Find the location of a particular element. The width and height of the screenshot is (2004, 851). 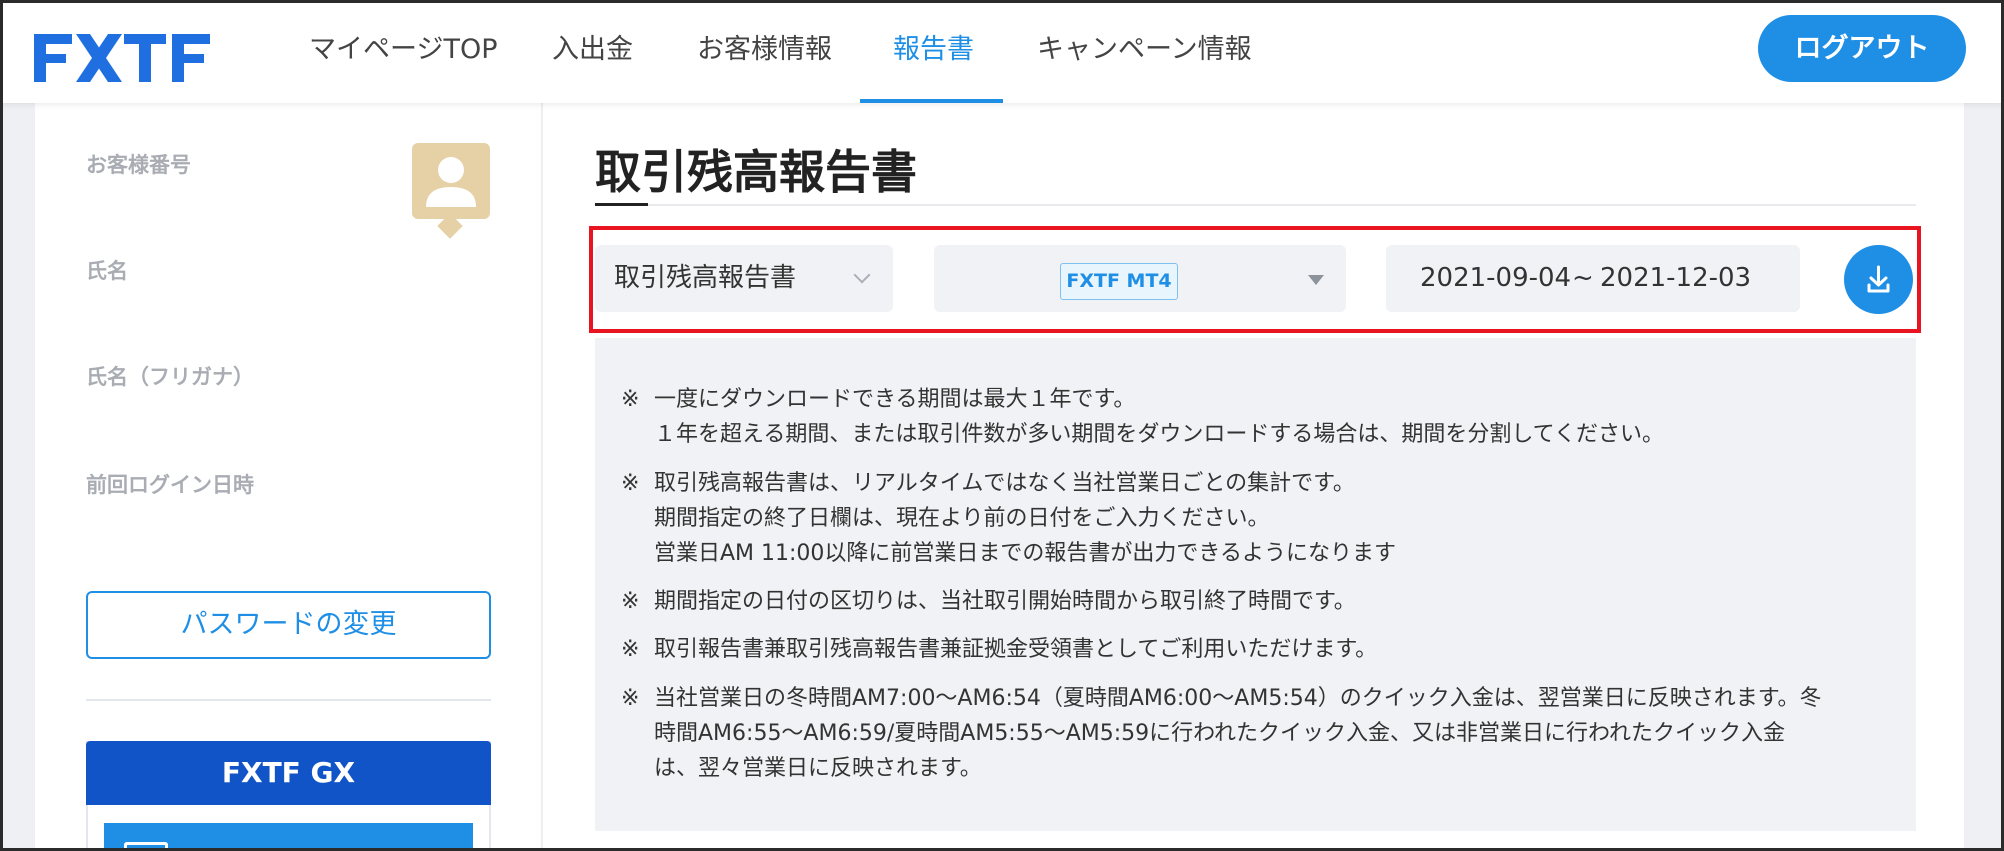

gx-panel-title: FXTF GX is located at coordinates (288, 773).